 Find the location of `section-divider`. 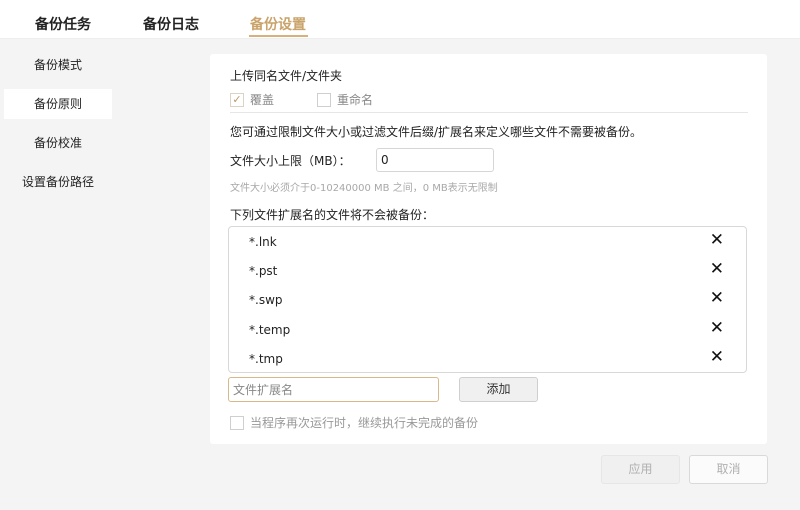

section-divider is located at coordinates (489, 112).